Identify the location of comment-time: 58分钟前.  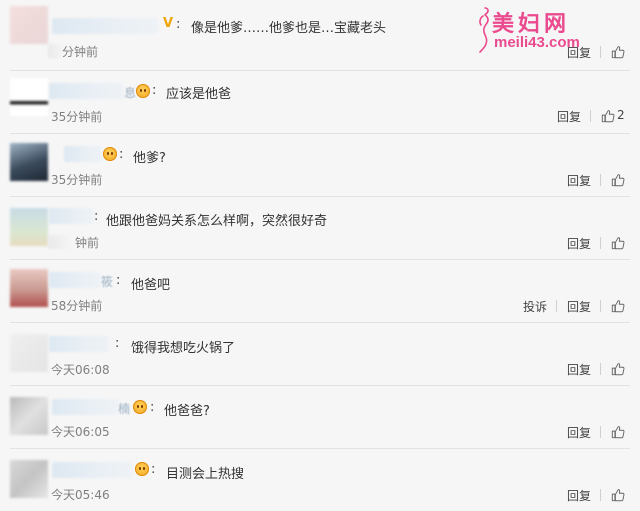
(77, 306).